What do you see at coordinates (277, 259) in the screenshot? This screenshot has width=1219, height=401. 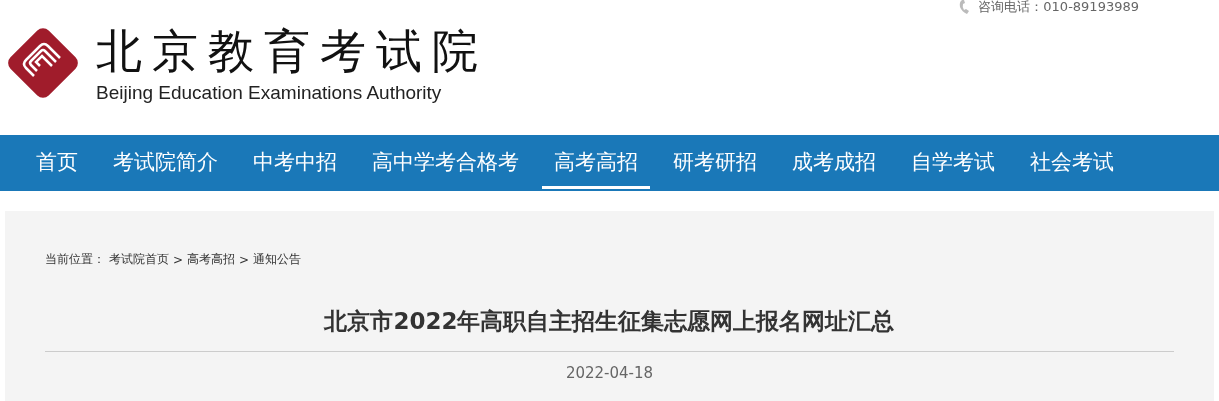 I see `breadcrumb-link: 通知公告` at bounding box center [277, 259].